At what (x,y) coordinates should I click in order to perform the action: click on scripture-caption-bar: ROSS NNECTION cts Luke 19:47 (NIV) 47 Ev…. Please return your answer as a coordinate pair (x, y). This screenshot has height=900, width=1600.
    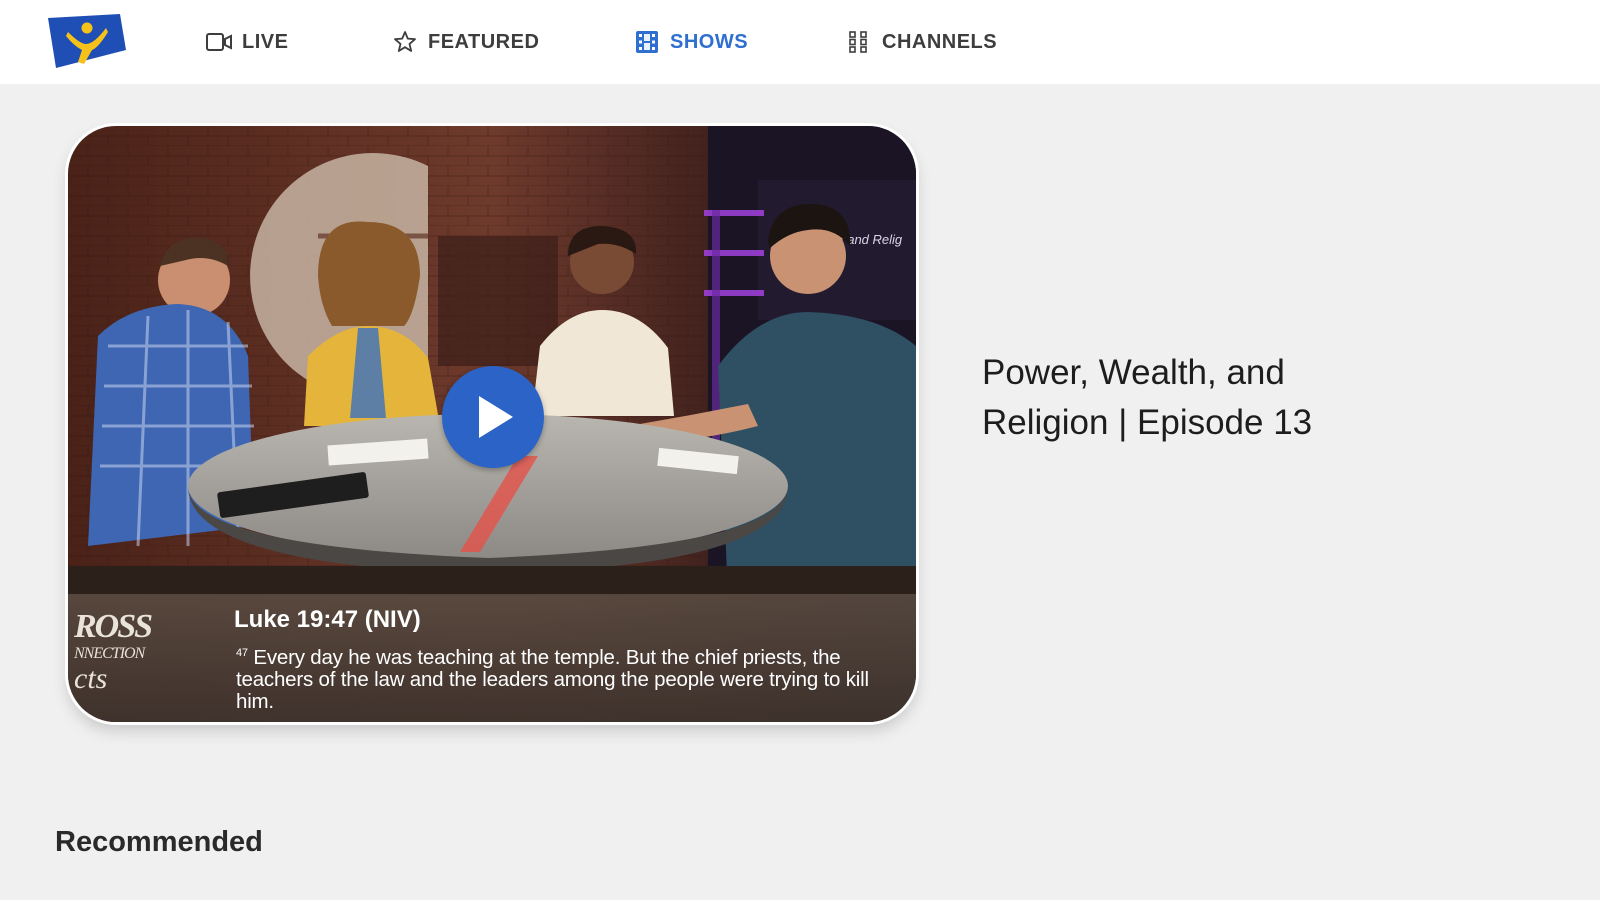
    Looking at the image, I should click on (492, 658).